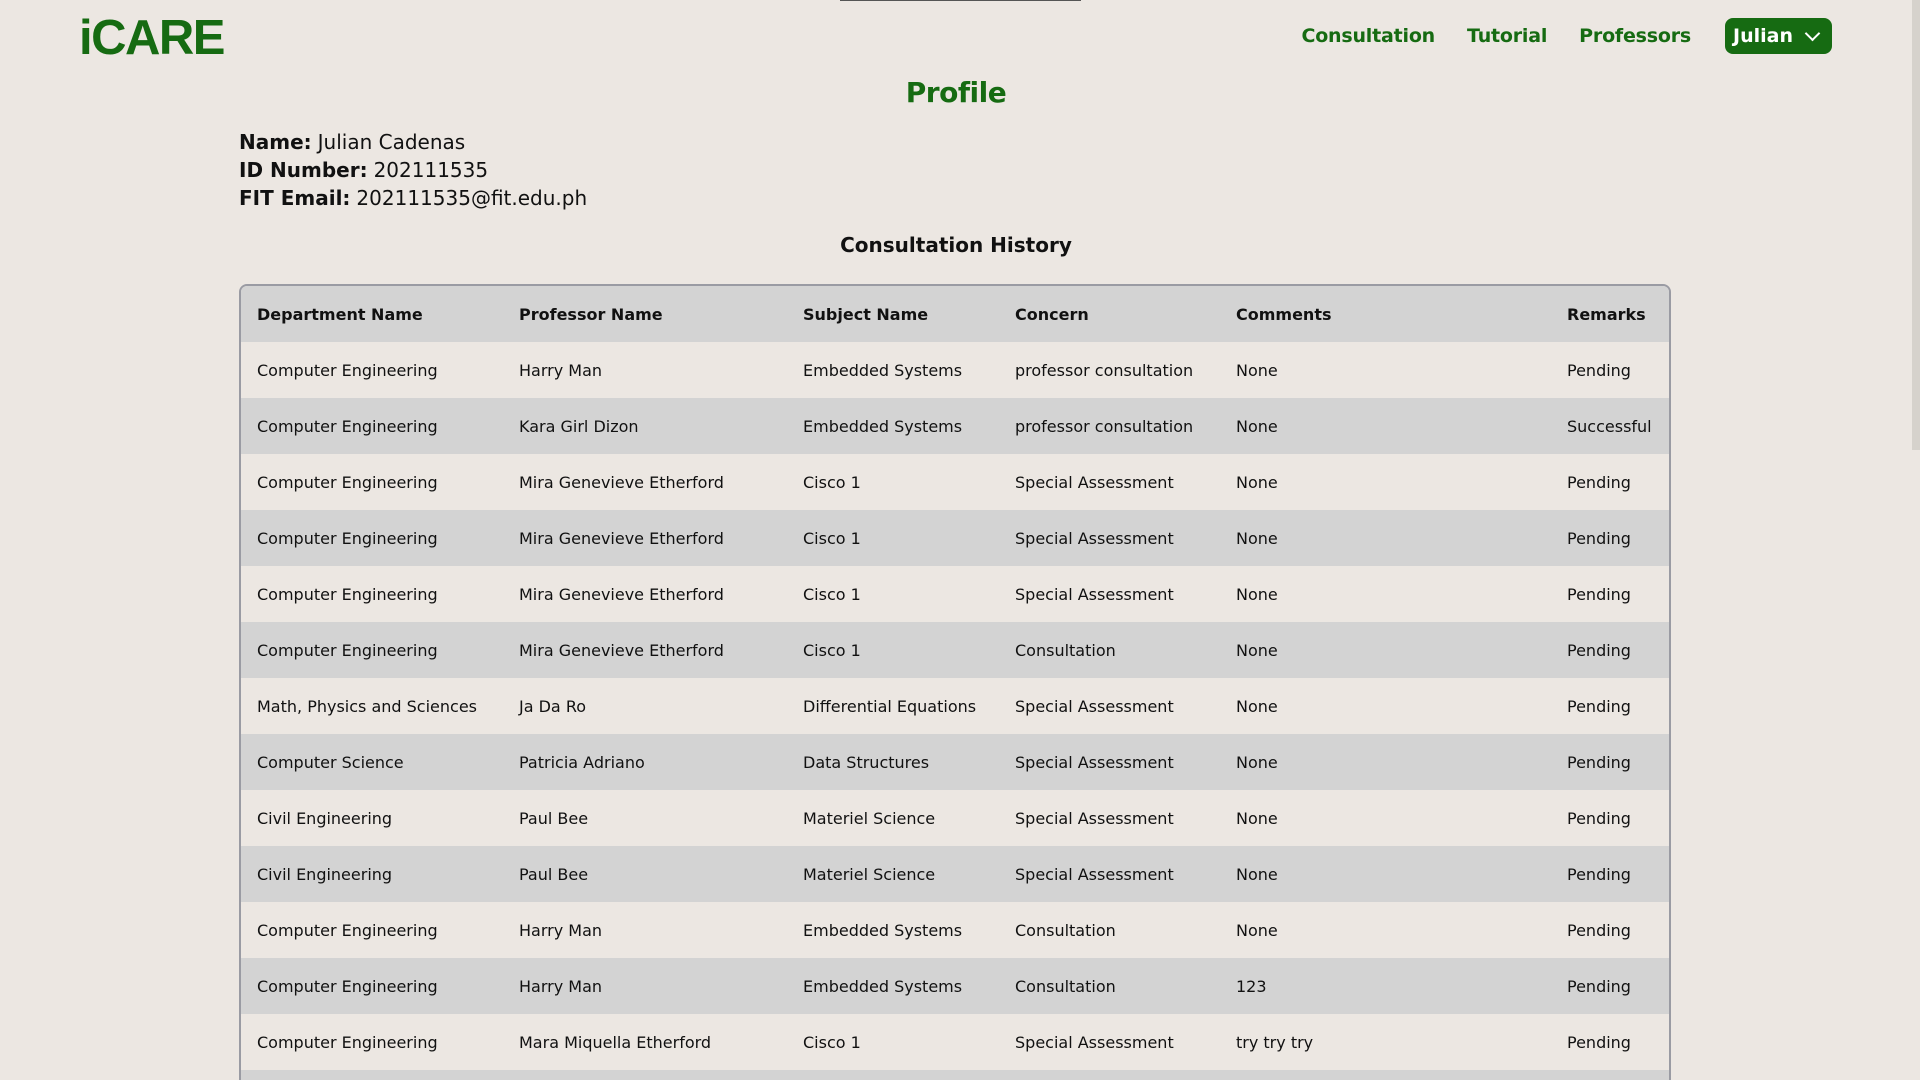 The width and height of the screenshot is (1920, 1080). Describe the element at coordinates (372, 818) in the screenshot. I see `table-cell: Civil Engineering` at that location.